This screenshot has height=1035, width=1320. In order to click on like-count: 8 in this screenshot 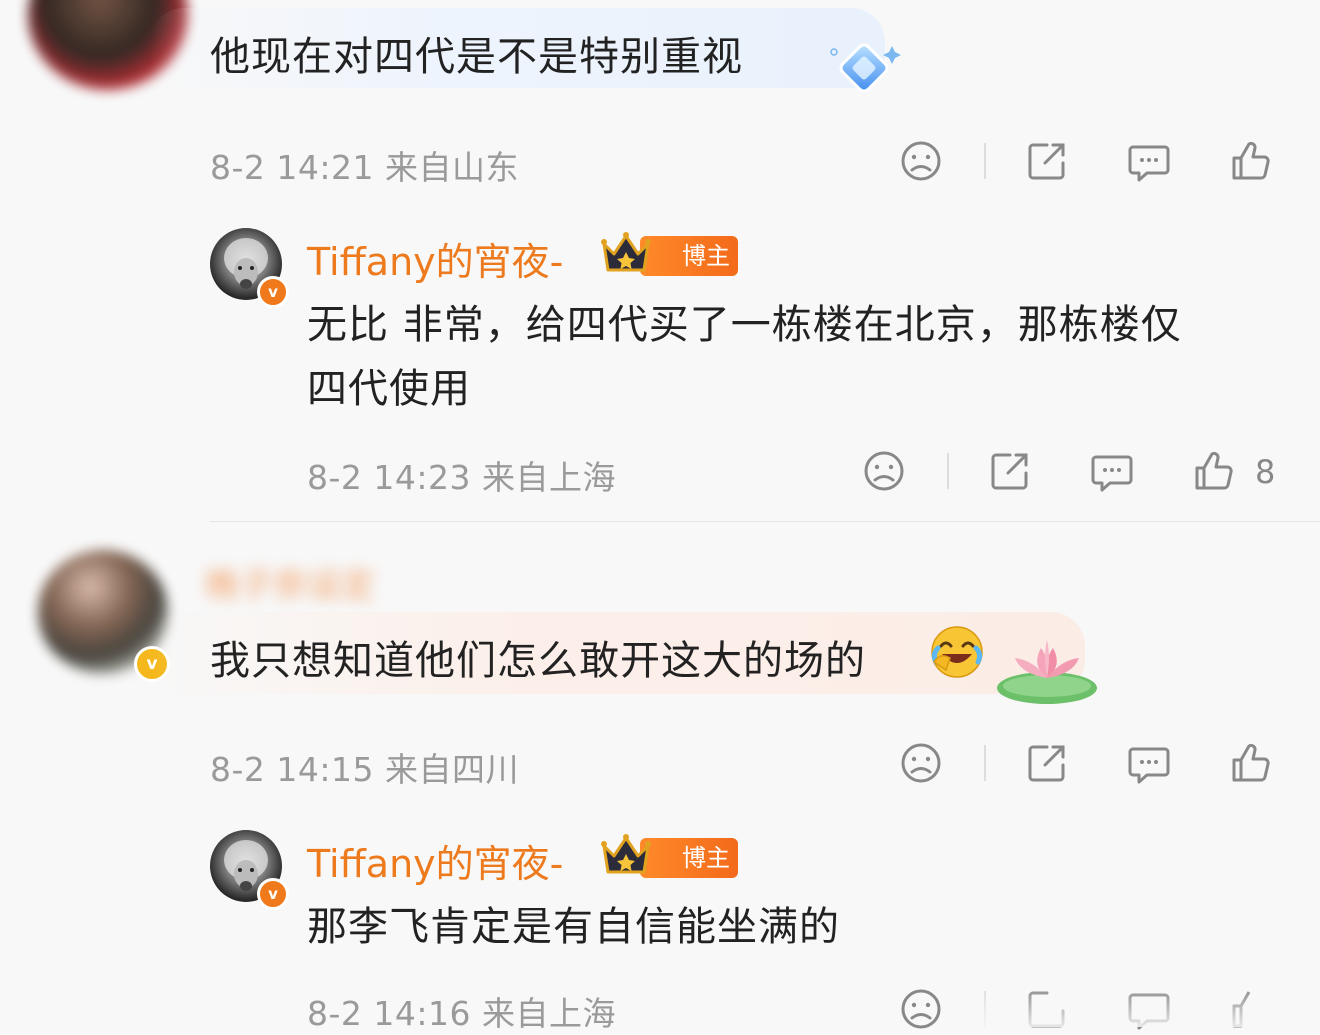, I will do `click(1265, 472)`.